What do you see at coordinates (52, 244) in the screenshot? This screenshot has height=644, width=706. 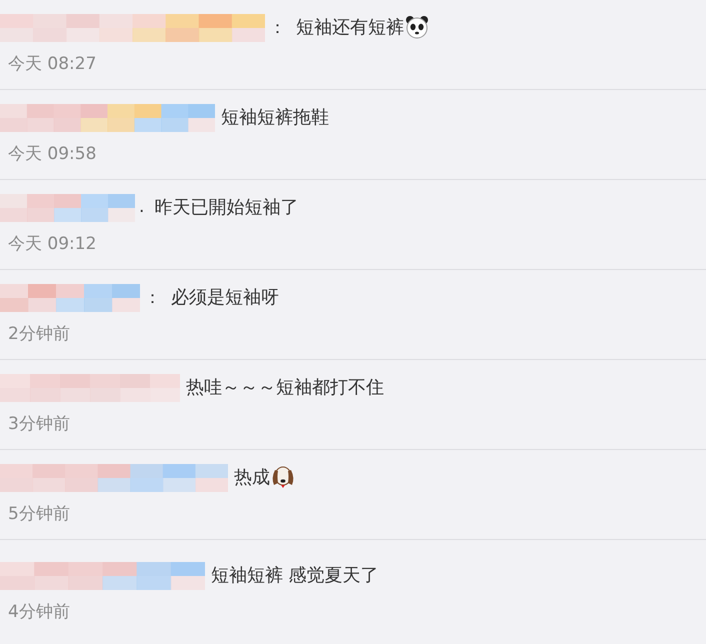 I see `comment-time: 今天 09:12` at bounding box center [52, 244].